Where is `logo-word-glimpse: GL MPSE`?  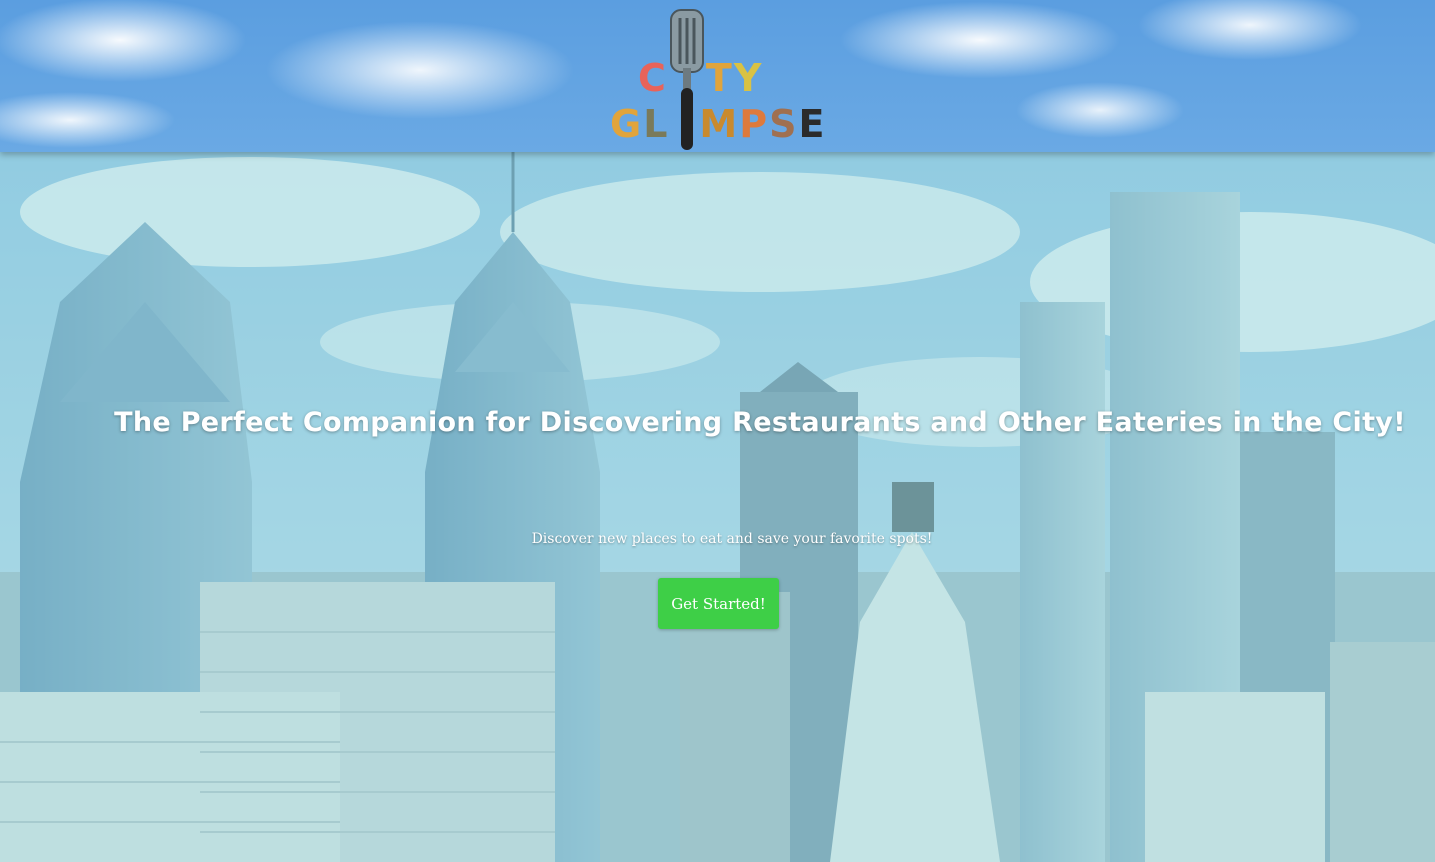
logo-word-glimpse: GL MPSE is located at coordinates (718, 124).